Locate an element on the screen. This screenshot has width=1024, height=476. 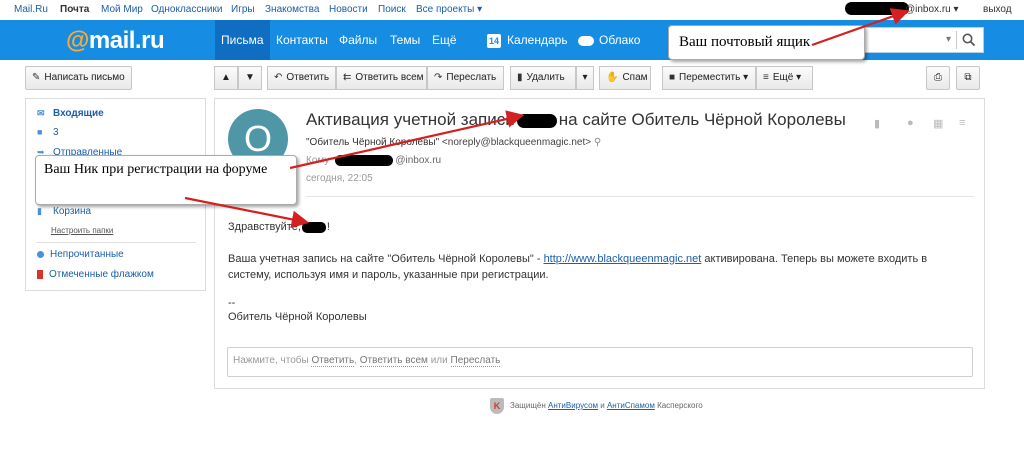
arrow-to-greeting-nick is located at coordinates (247, 212).